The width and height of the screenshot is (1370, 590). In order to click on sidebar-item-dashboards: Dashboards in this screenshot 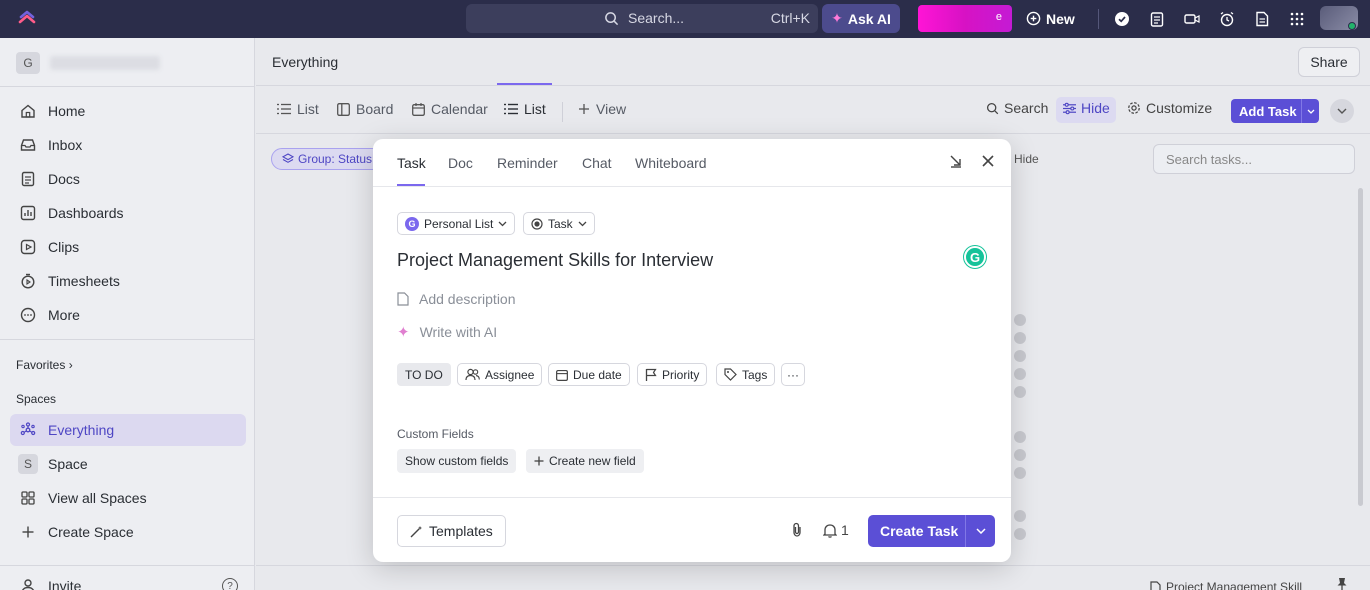, I will do `click(128, 213)`.